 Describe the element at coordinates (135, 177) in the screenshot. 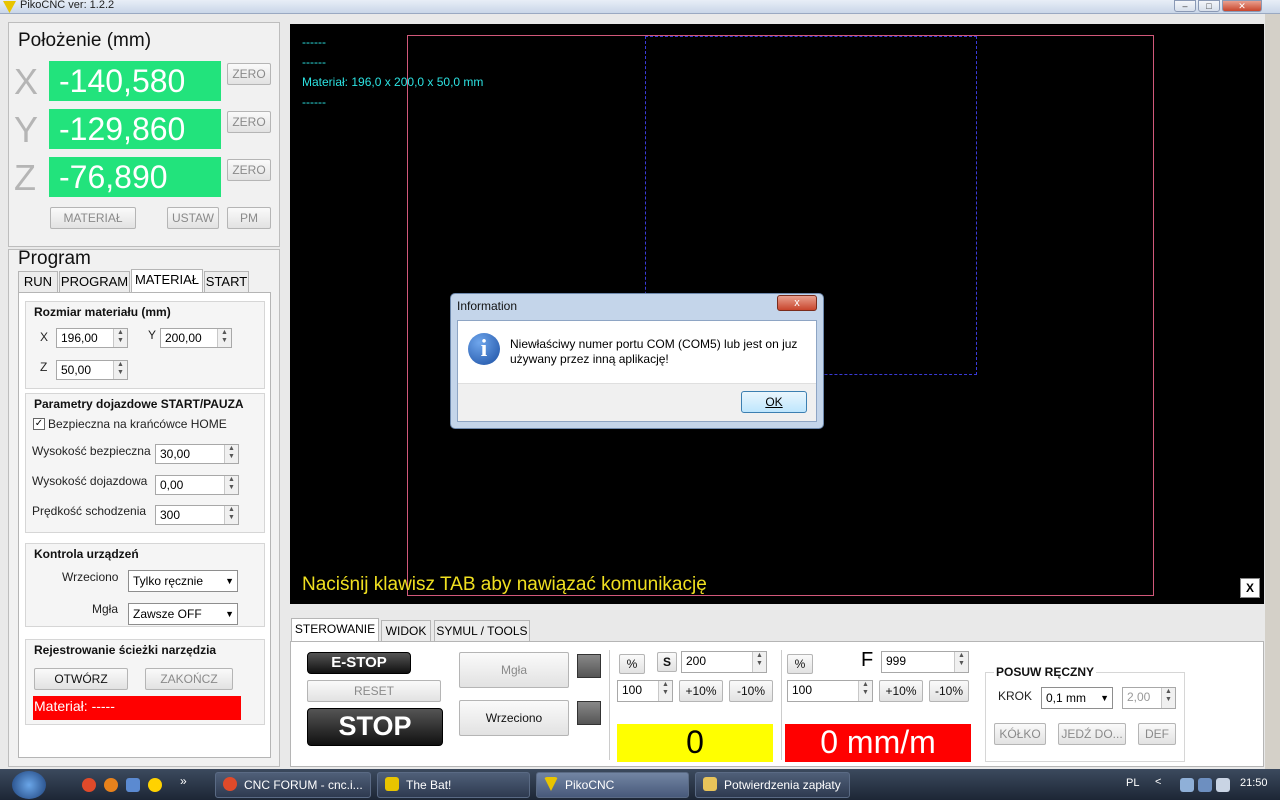

I see `z-position-display: -76,890` at that location.